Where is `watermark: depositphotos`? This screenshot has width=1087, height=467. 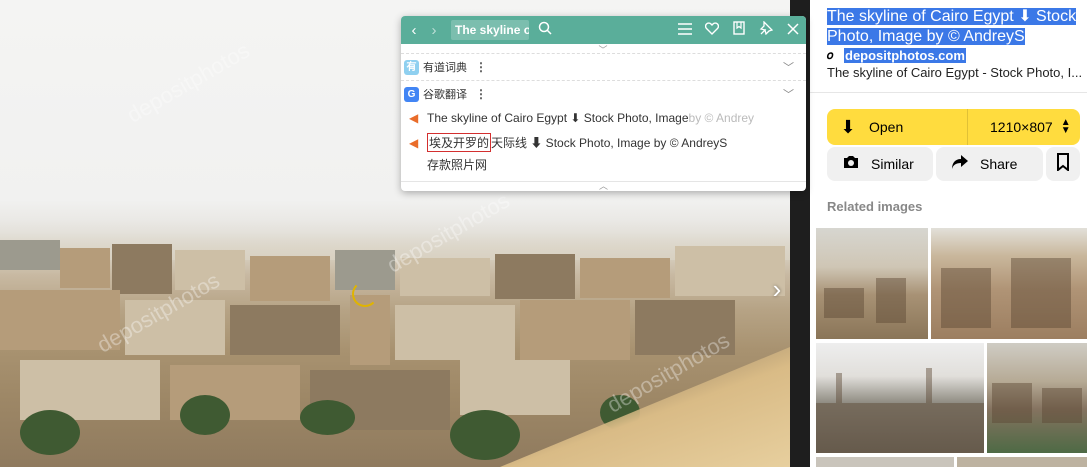
watermark: depositphotos is located at coordinates (188, 82).